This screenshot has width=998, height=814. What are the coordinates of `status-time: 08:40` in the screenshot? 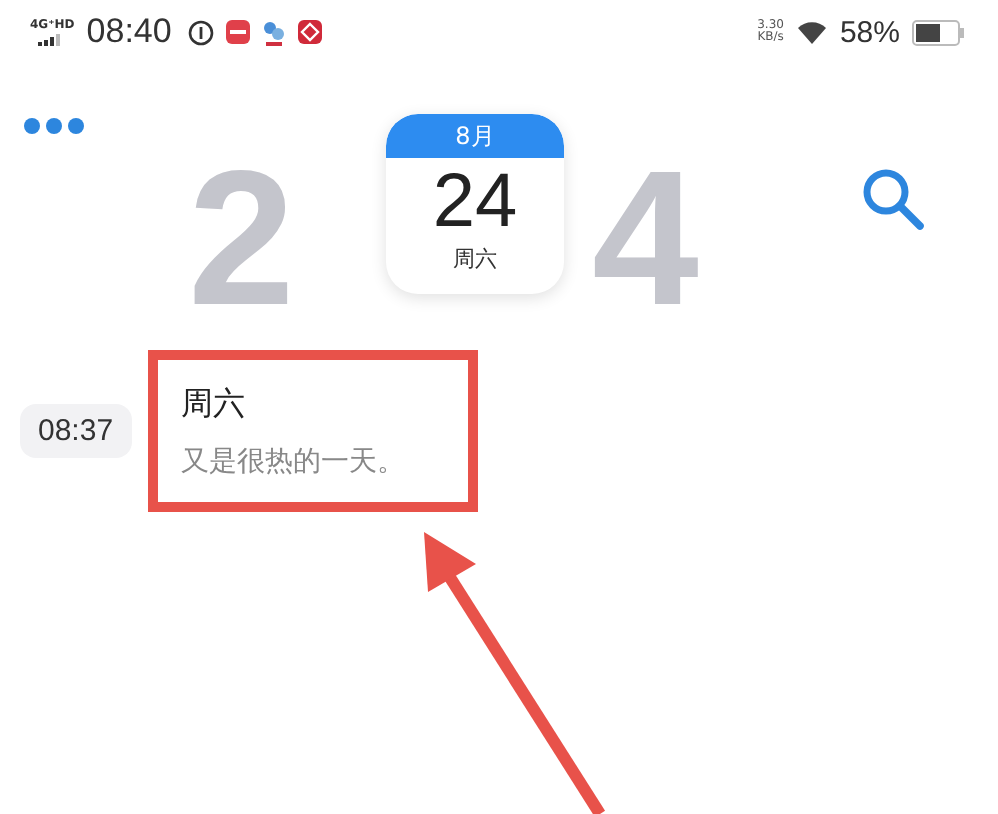 It's located at (129, 32).